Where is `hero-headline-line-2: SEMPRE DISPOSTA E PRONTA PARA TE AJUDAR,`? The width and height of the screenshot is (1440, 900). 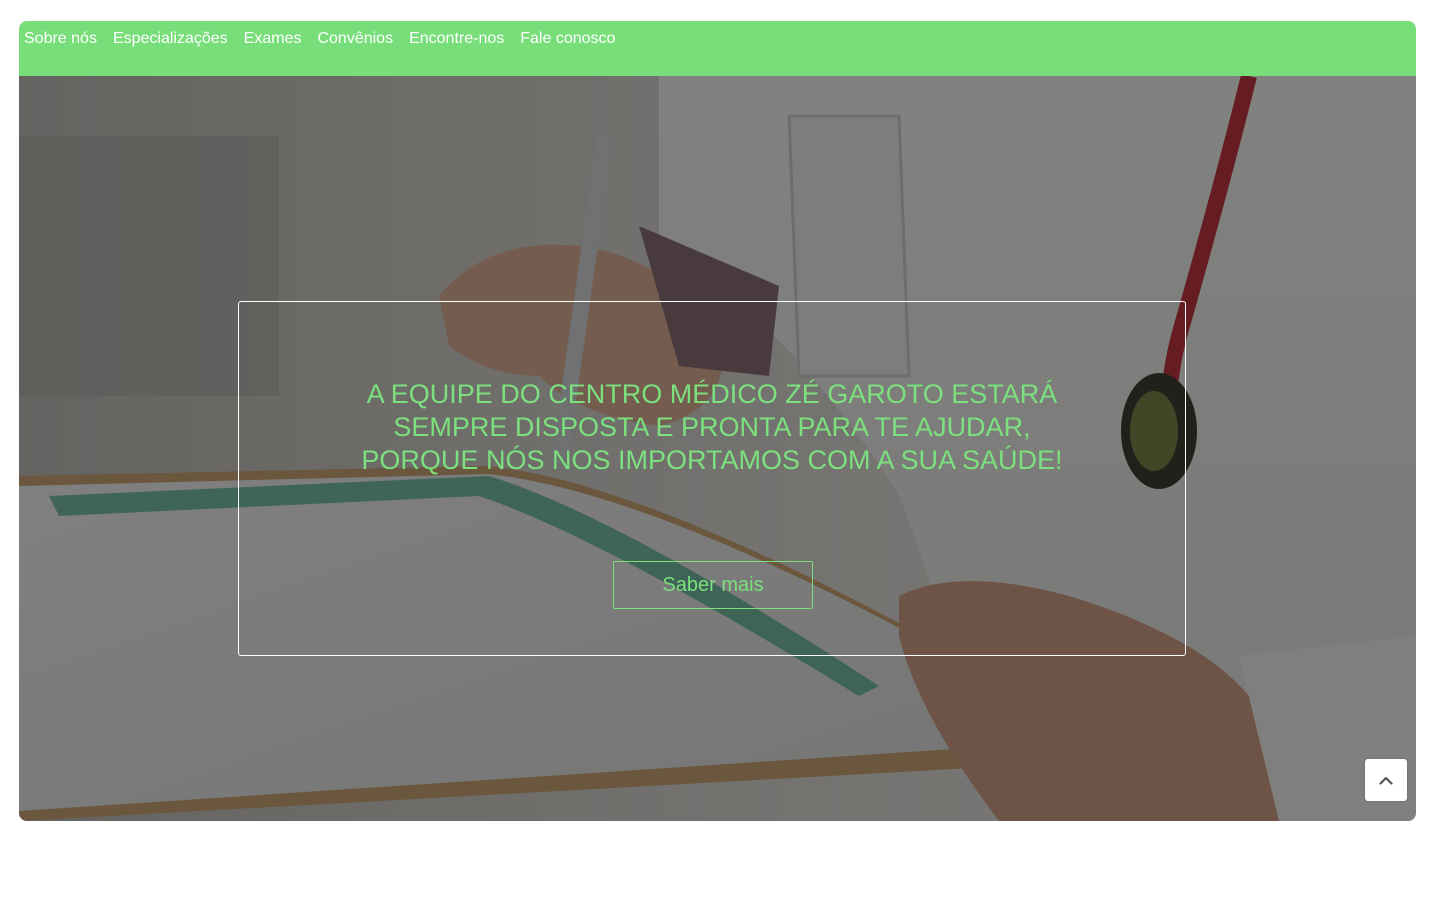
hero-headline-line-2: SEMPRE DISPOSTA E PRONTA PARA TE AJUDAR, is located at coordinates (712, 427).